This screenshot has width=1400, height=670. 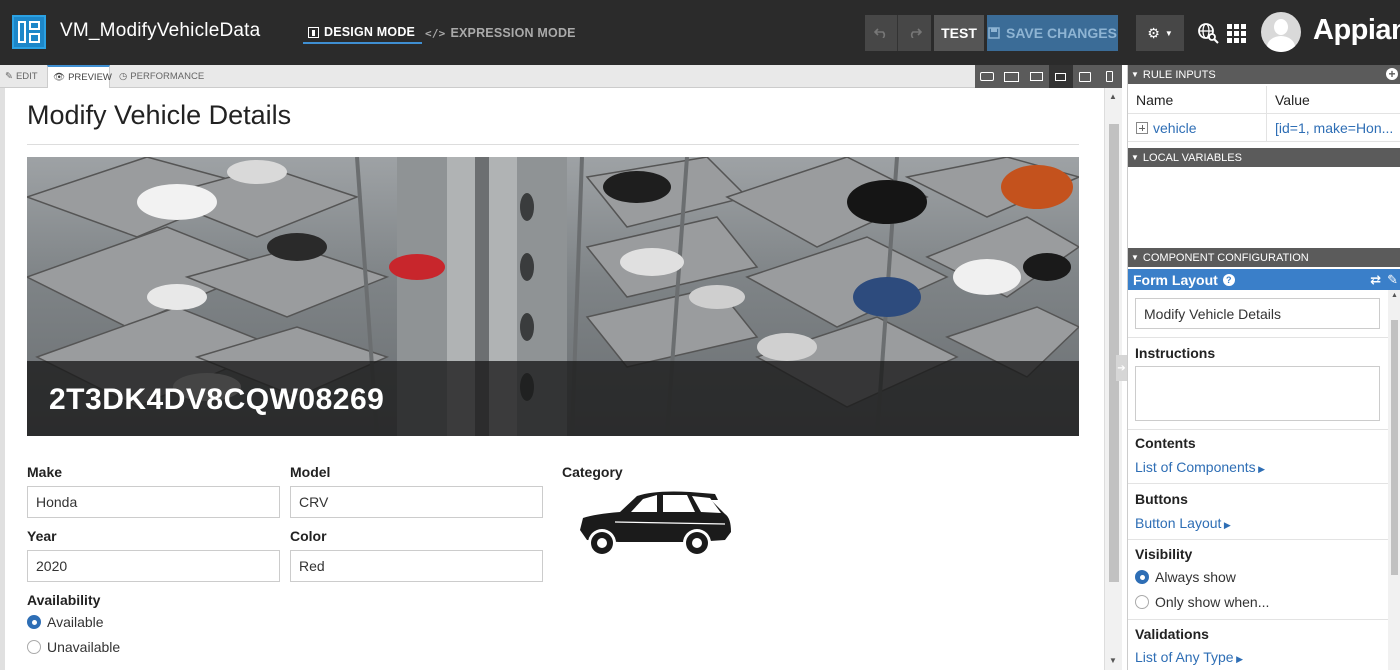 What do you see at coordinates (159, 115) in the screenshot?
I see `form-title: Modify Vehicle Details` at bounding box center [159, 115].